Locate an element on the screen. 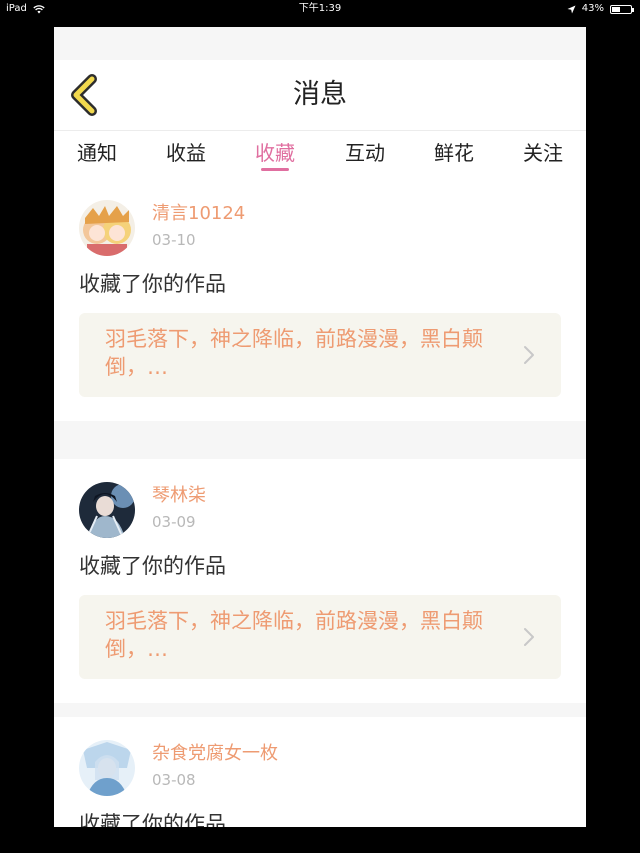 This screenshot has width=640, height=853. location-arrow-icon is located at coordinates (571, 9).